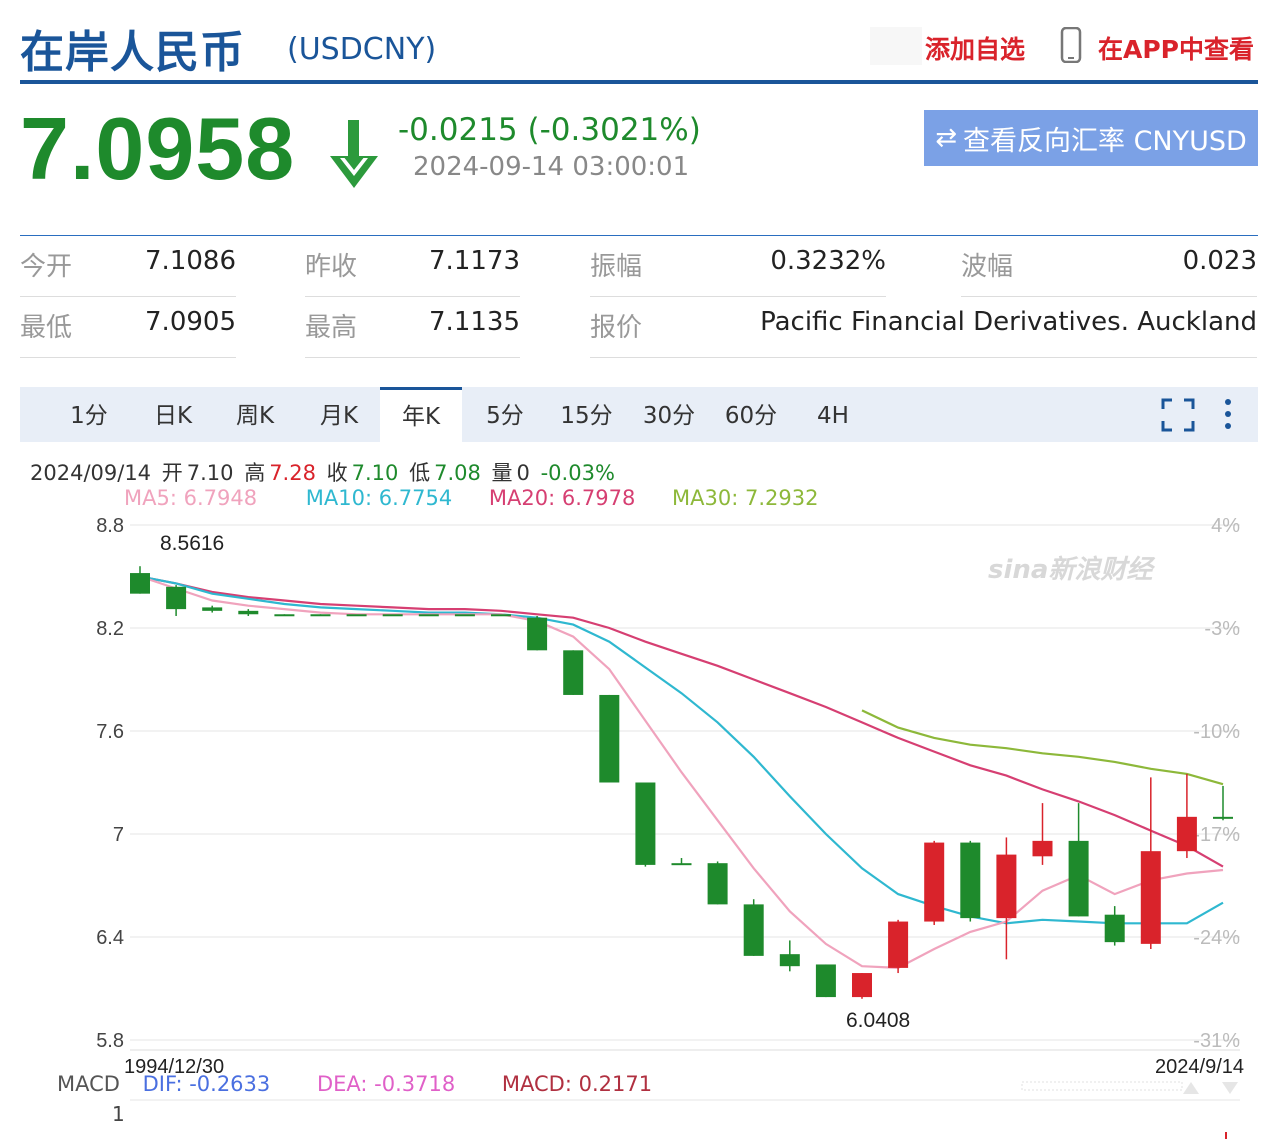  Describe the element at coordinates (878, 1020) in the screenshot. I see `min-price-label: 6.0408` at that location.